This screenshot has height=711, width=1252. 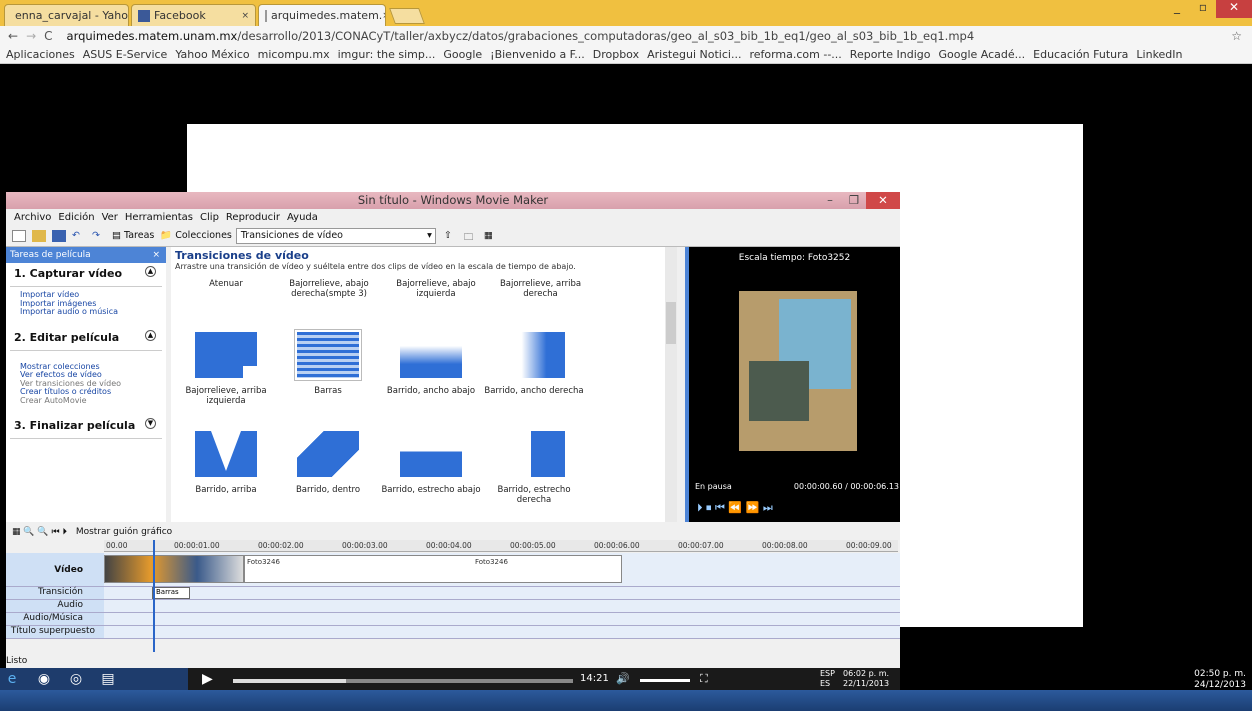 I want to click on bookmark-linkedin: LinkedIn, so click(x=1159, y=54).